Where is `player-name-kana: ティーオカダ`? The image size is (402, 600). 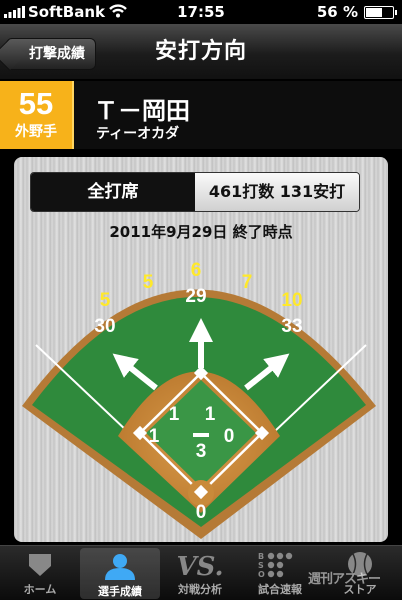
player-name-kana: ティーオカダ is located at coordinates (138, 134).